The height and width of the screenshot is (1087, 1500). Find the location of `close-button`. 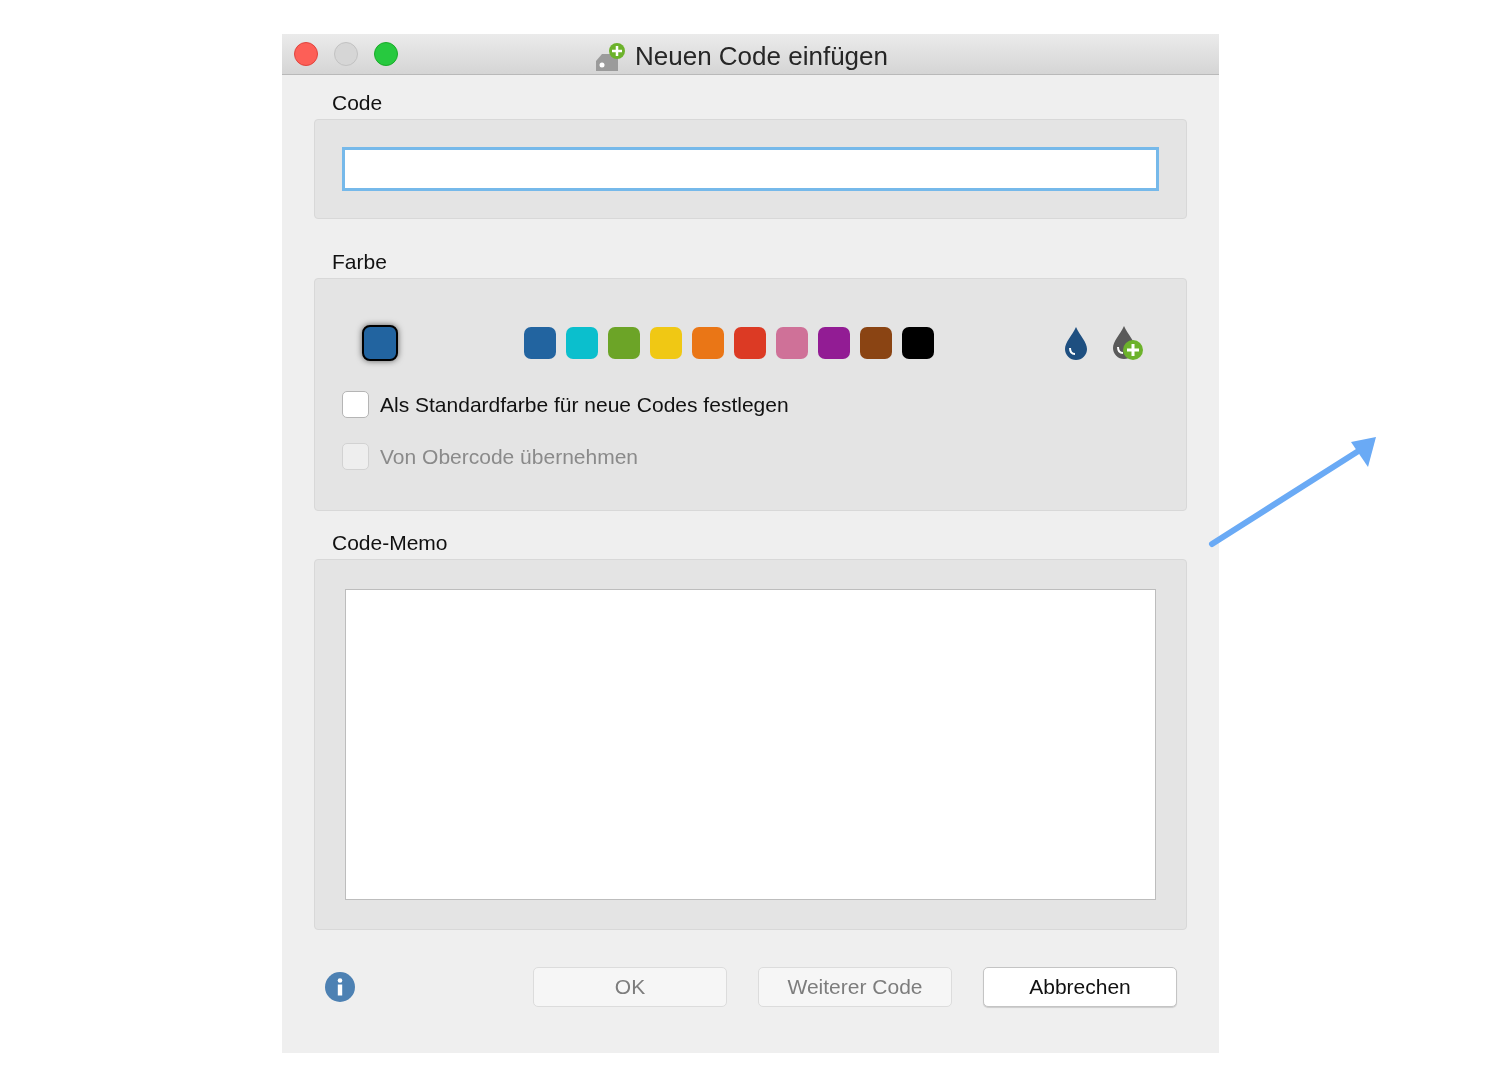

close-button is located at coordinates (306, 54).